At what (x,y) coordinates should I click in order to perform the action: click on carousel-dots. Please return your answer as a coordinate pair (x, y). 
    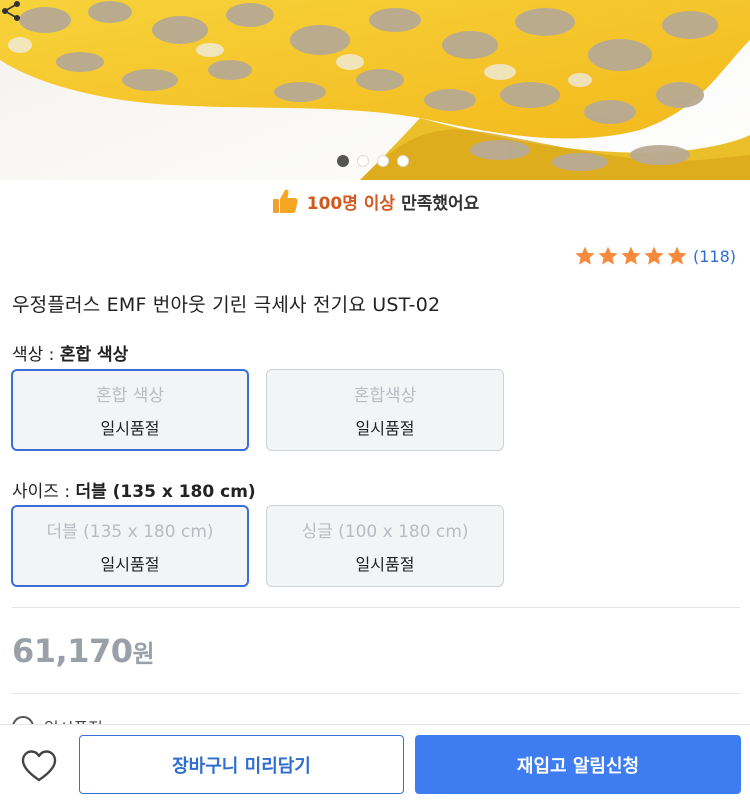
    Looking at the image, I should click on (373, 161).